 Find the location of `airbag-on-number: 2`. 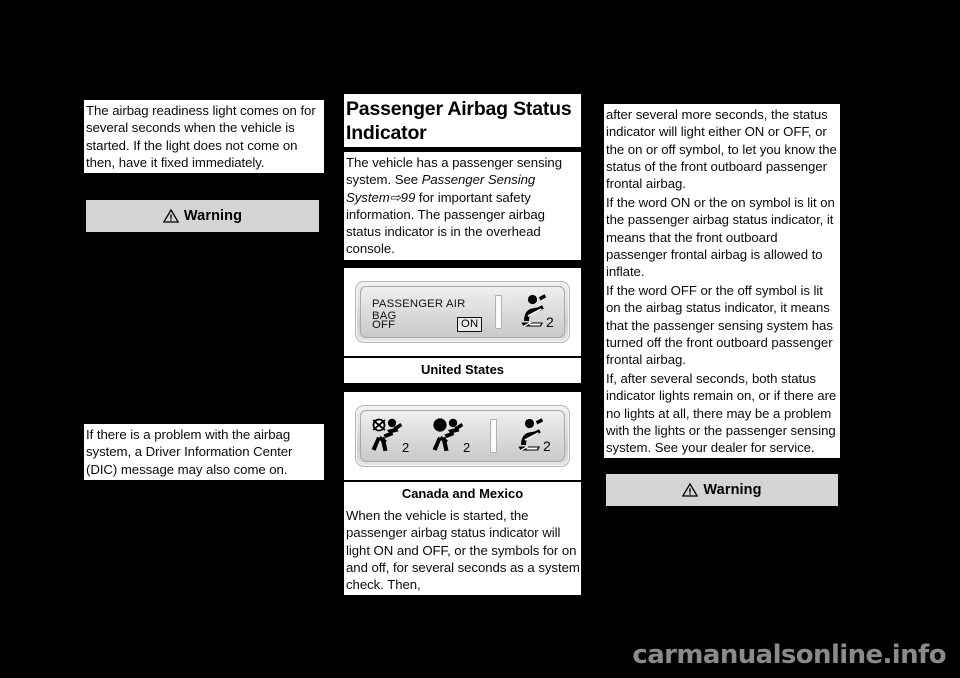

airbag-on-number: 2 is located at coordinates (466, 447).